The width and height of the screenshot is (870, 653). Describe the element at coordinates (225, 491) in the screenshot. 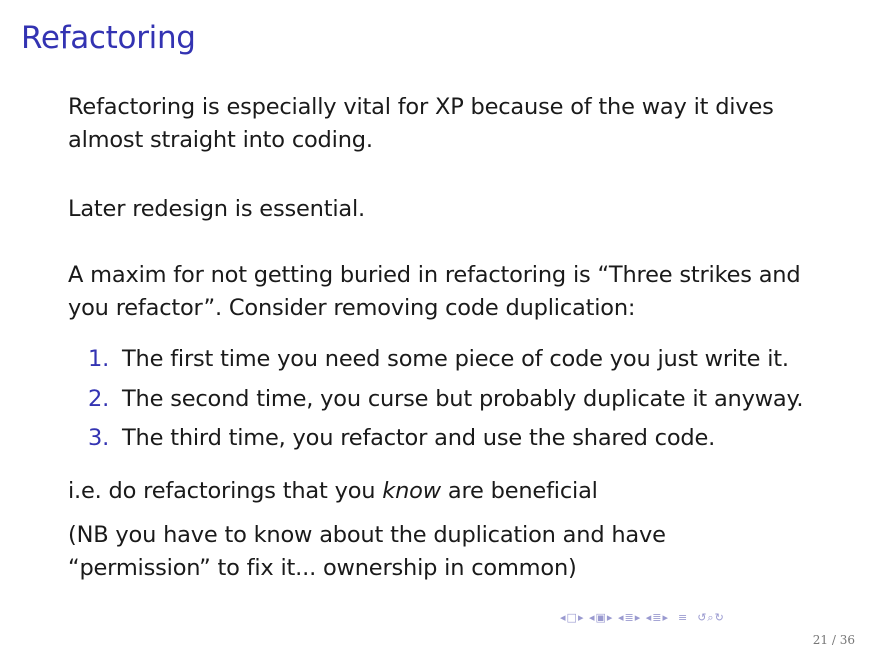

I see `para4-before: i.e. do refactorings that you` at that location.